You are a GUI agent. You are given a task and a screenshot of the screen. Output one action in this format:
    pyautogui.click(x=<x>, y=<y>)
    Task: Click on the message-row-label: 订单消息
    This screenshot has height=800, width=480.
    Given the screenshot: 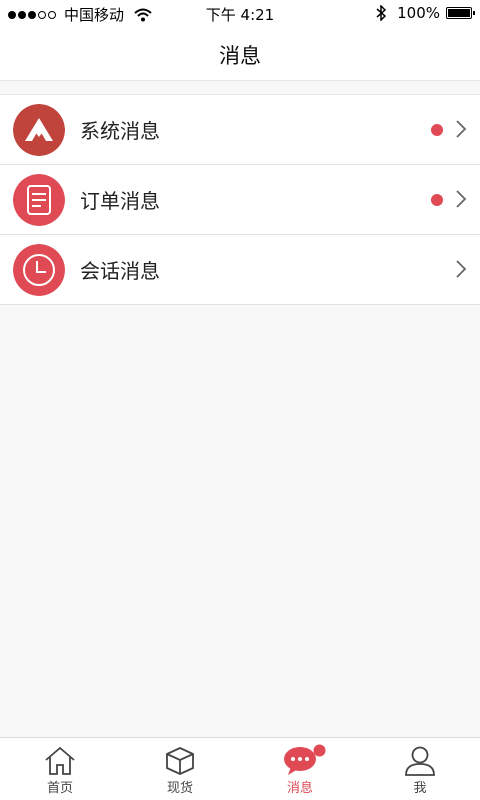 What is the action you would take?
    pyautogui.click(x=120, y=201)
    